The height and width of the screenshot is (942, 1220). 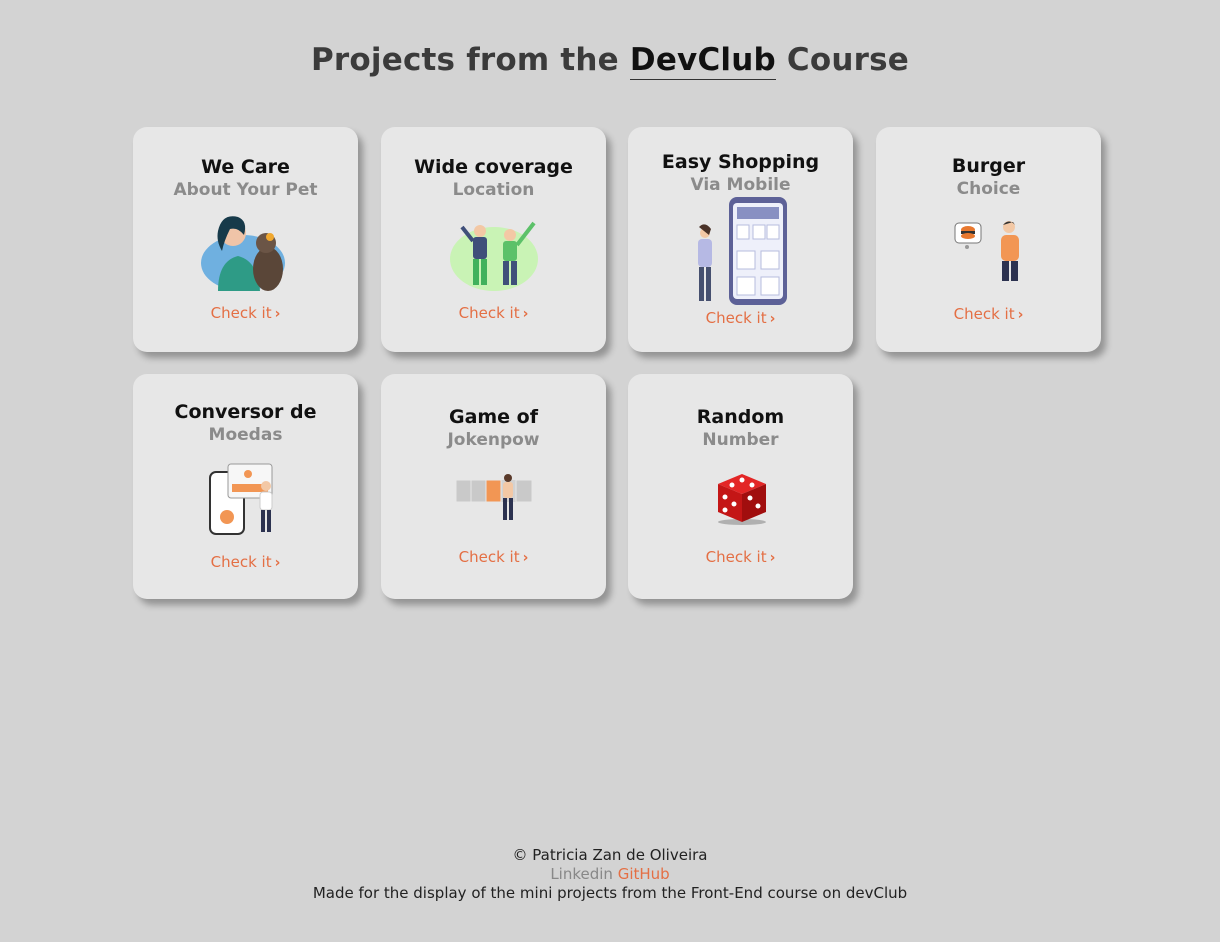 I want to click on card-title: Game of, so click(x=493, y=417).